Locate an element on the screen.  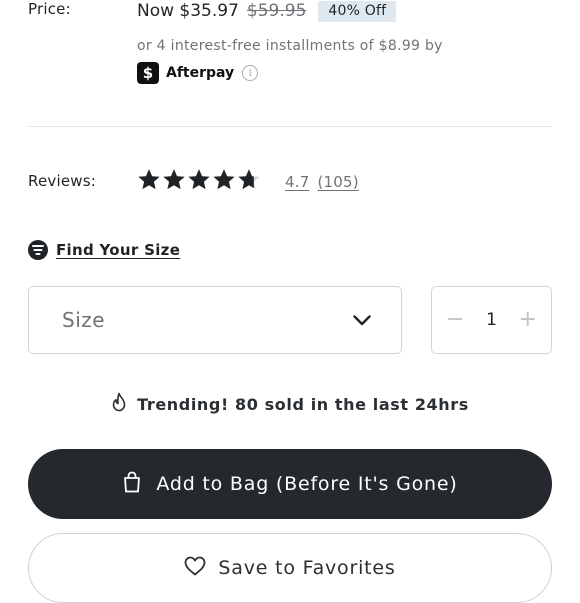
add-to-bag-label: Add to Bag (Before It's Gone) is located at coordinates (307, 484).